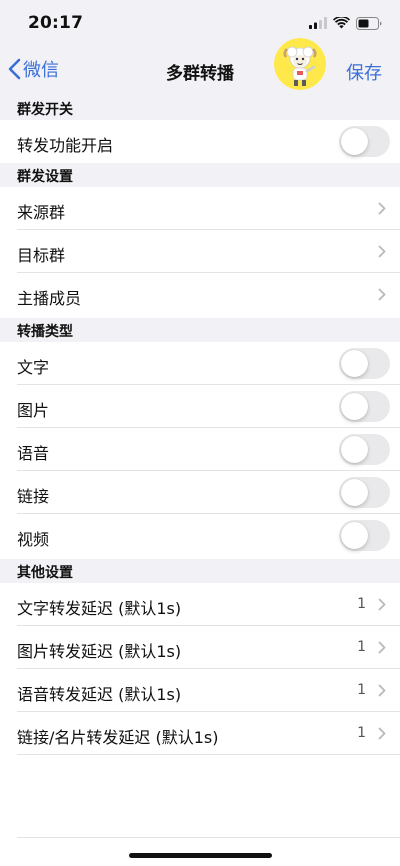 Image resolution: width=400 pixels, height=866 pixels. I want to click on text-delay-label: 文字转发延迟 (默认1s), so click(99, 608).